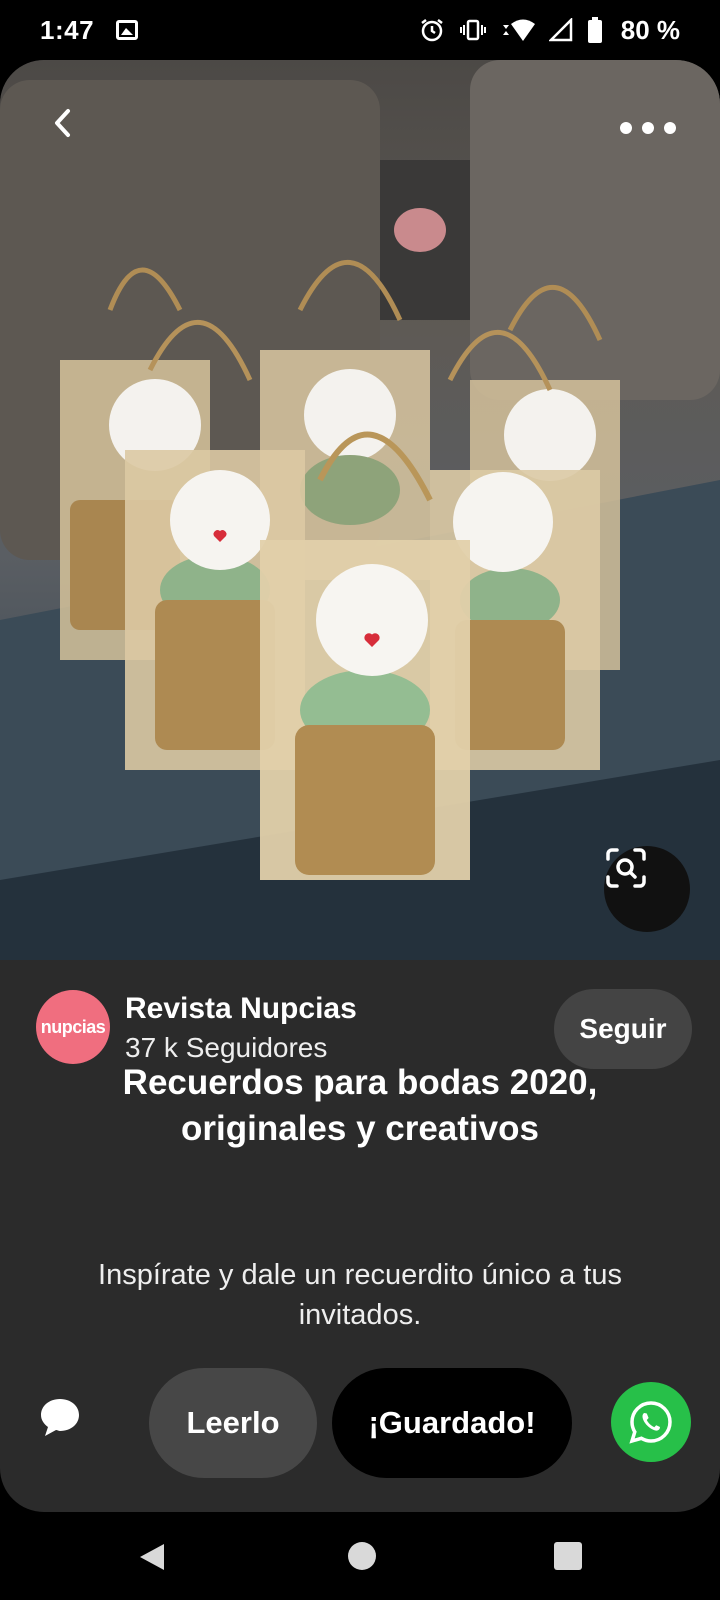  What do you see at coordinates (127, 30) in the screenshot?
I see `image-notification-icon` at bounding box center [127, 30].